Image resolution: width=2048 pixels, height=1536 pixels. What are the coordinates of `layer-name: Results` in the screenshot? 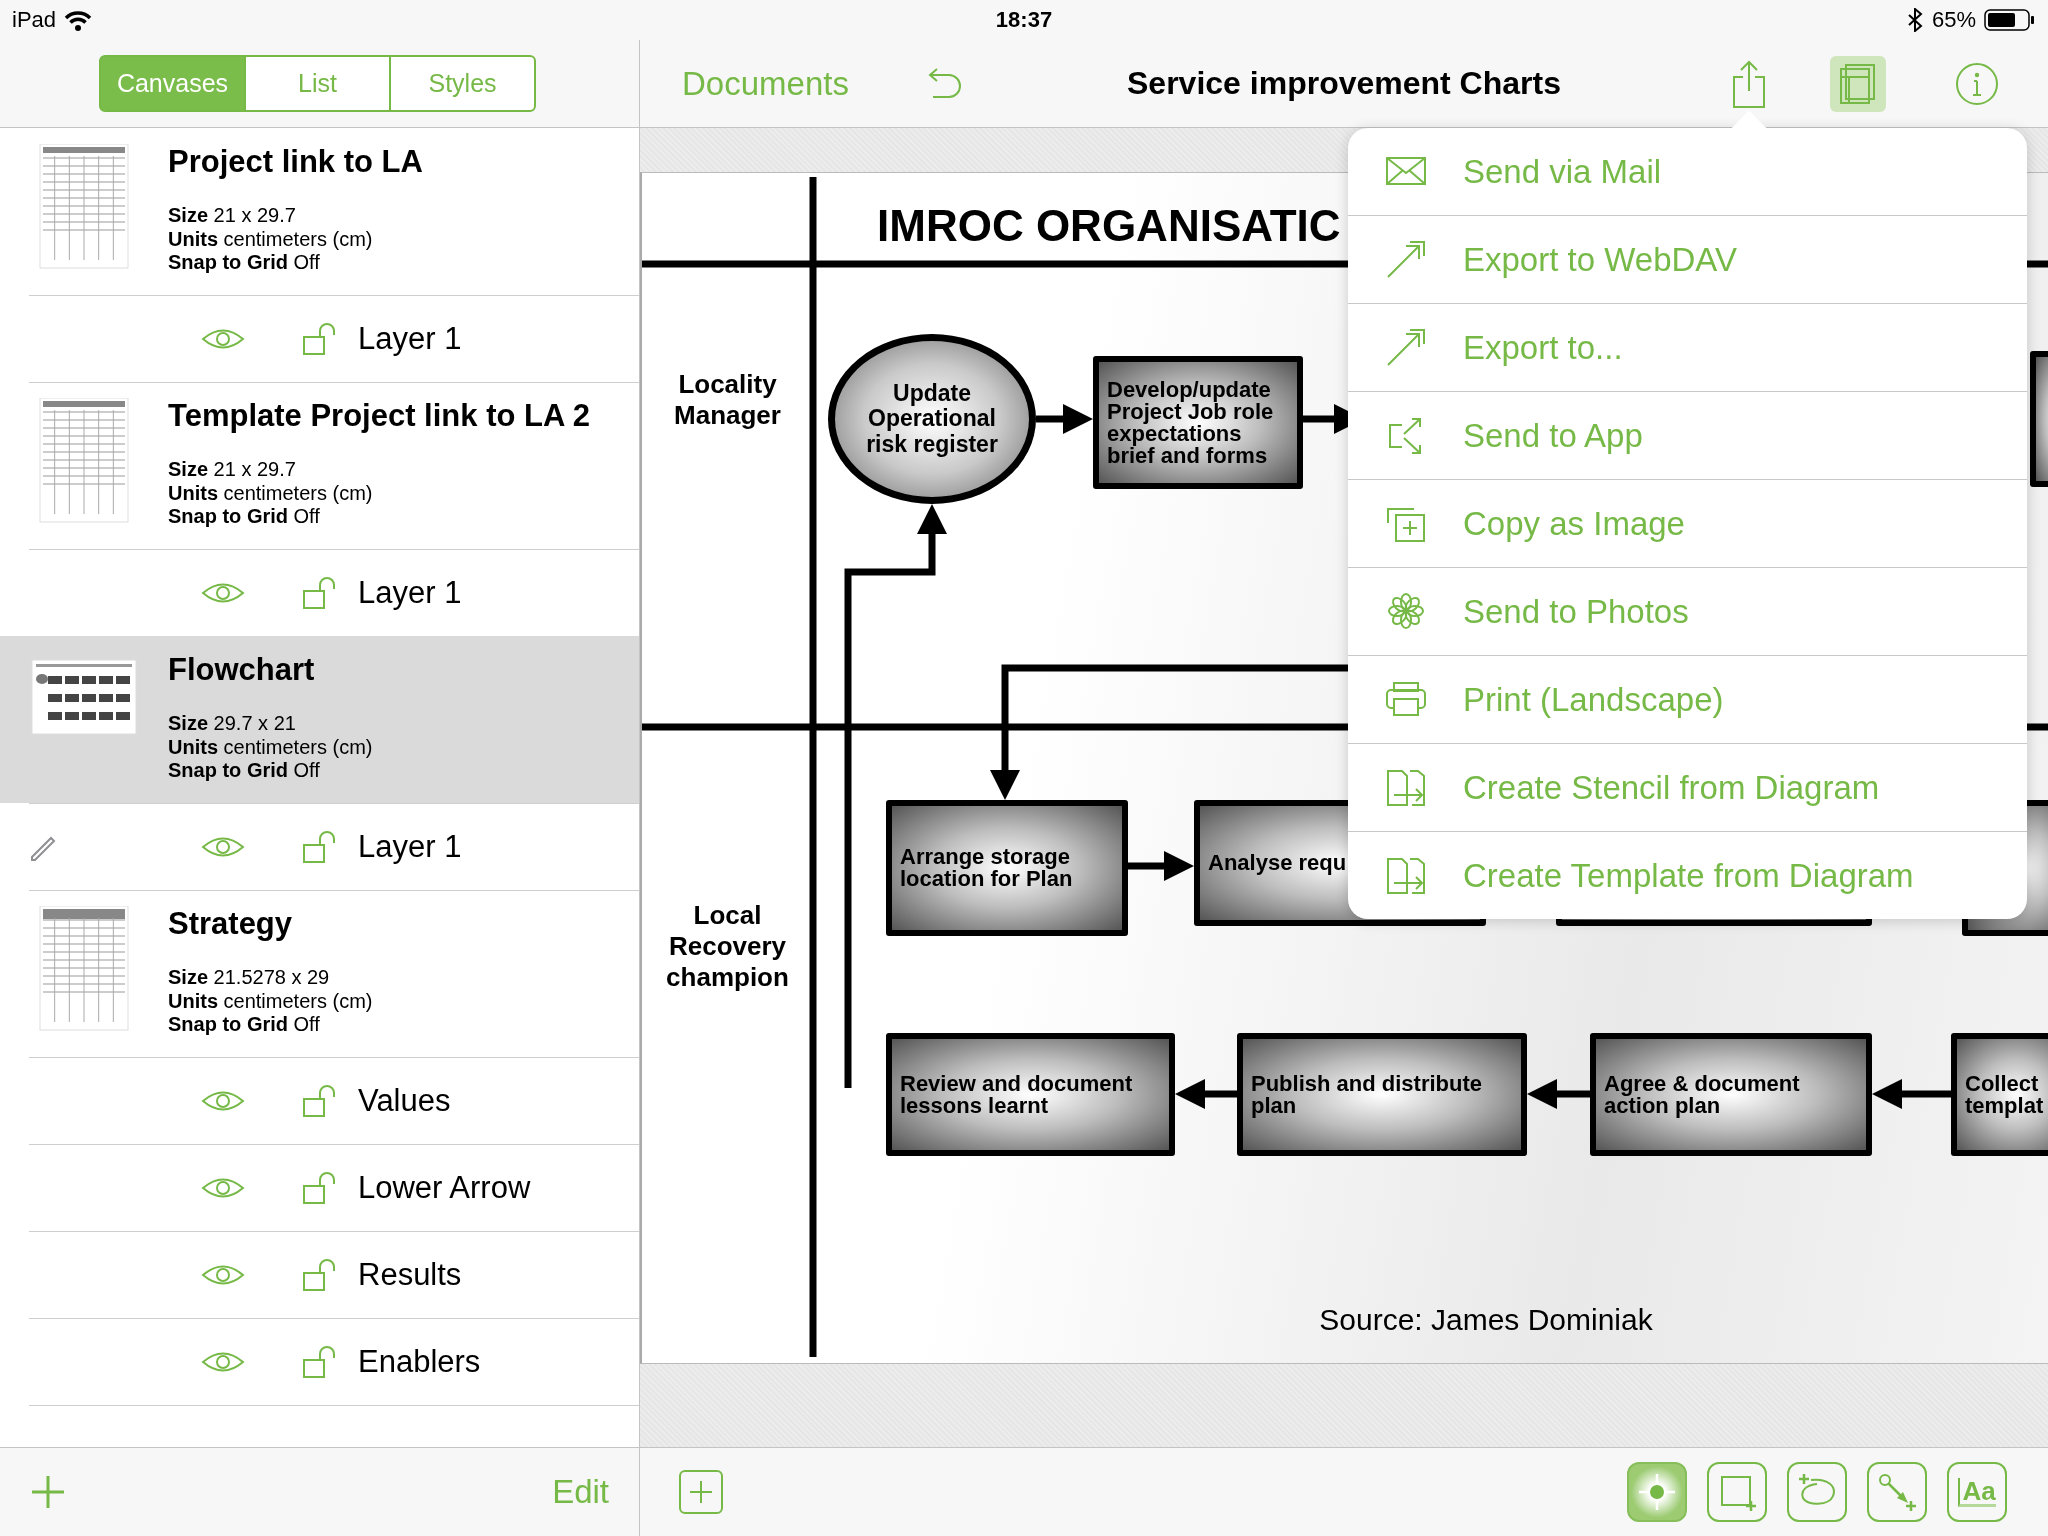 It's located at (410, 1275).